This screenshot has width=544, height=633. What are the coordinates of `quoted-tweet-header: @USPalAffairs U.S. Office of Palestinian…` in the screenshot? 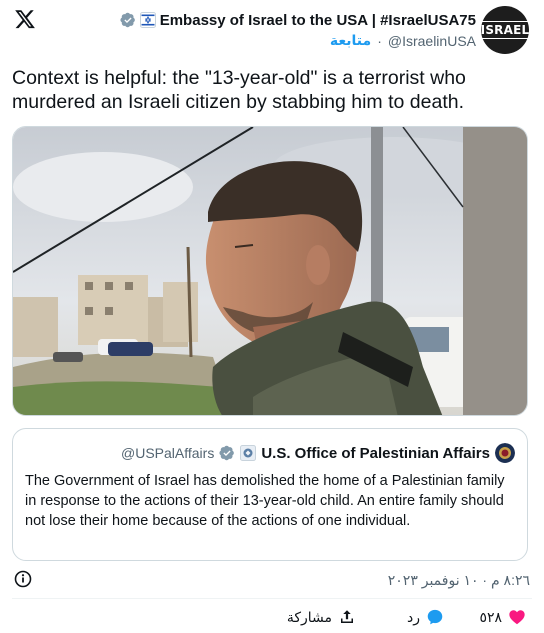 It's located at (318, 453).